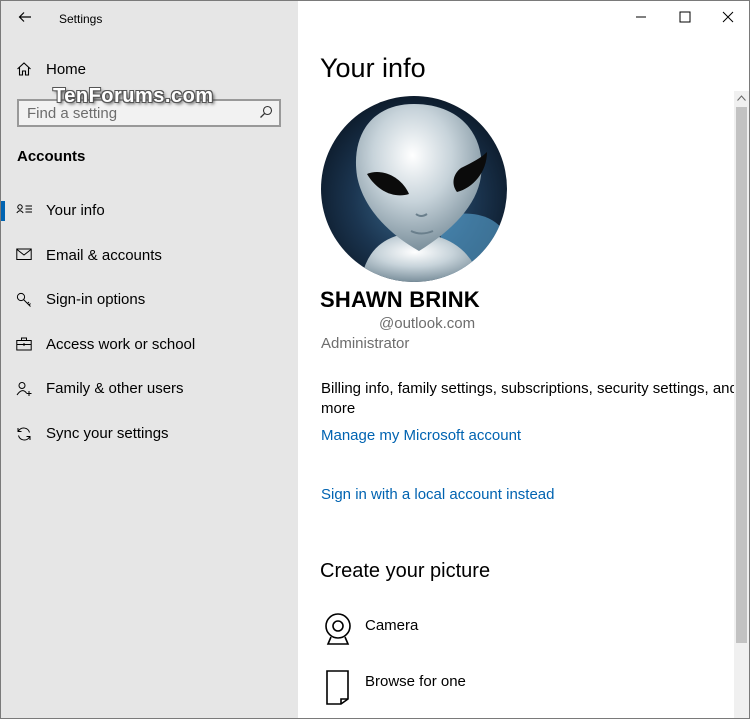 This screenshot has height=719, width=750. What do you see at coordinates (51, 156) in the screenshot?
I see `section-title: Accounts` at bounding box center [51, 156].